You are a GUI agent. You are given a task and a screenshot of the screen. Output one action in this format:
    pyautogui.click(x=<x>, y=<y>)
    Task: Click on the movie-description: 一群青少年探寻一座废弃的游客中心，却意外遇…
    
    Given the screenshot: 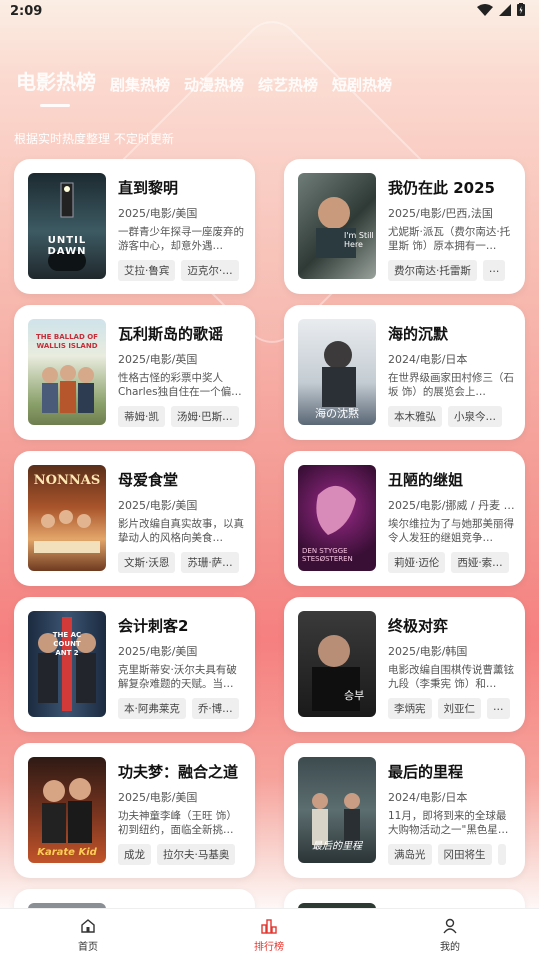 What is the action you would take?
    pyautogui.click(x=181, y=239)
    